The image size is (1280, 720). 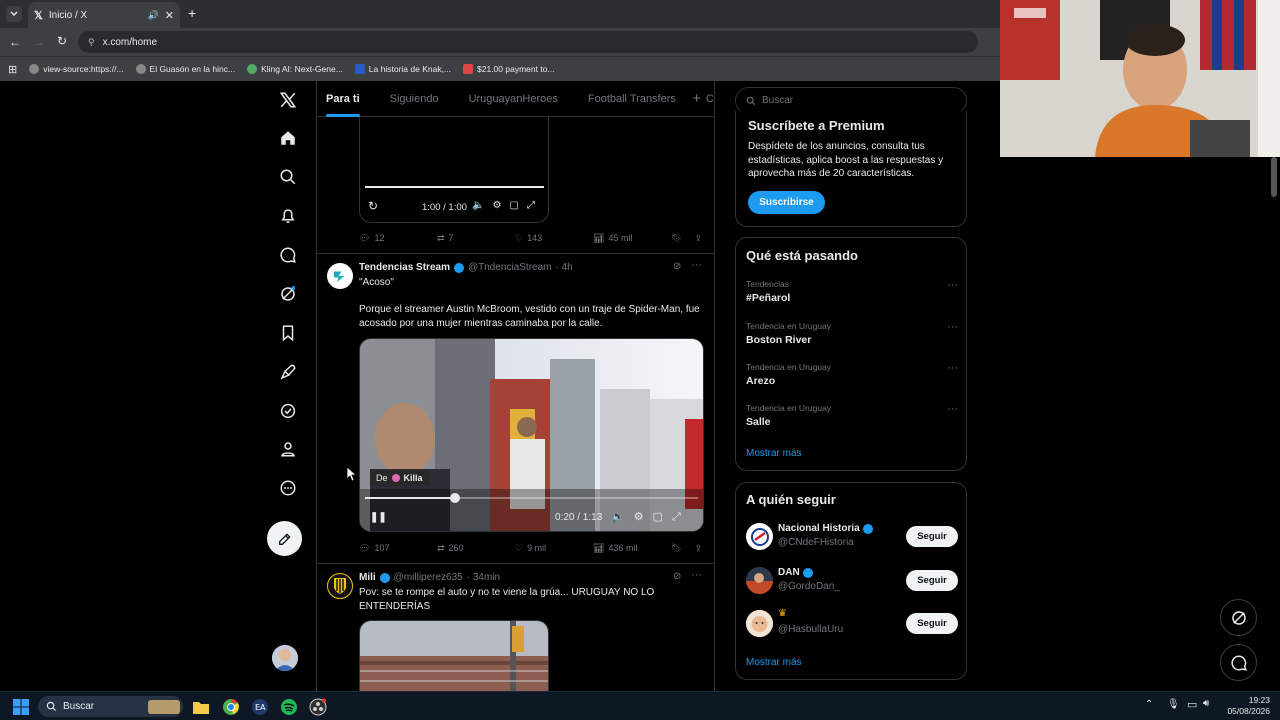 I want to click on tab-uruguayanheroes: UruguayanHeroes, so click(x=513, y=99).